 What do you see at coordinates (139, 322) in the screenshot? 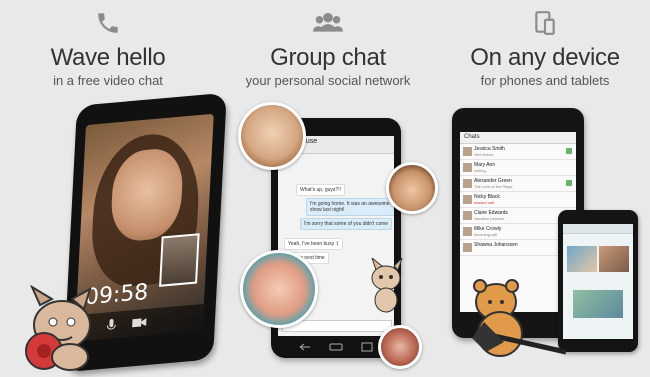
I see `video-camera-icon` at bounding box center [139, 322].